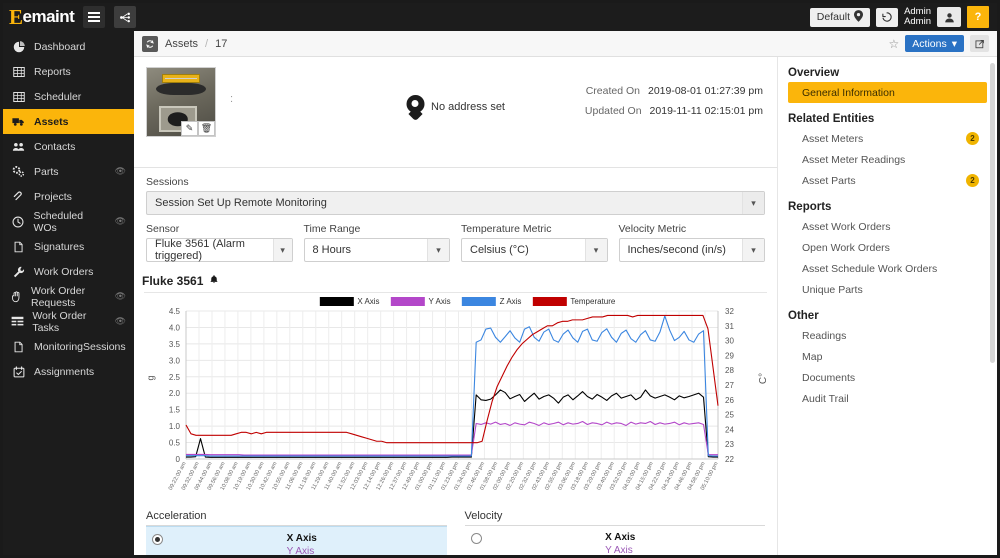 The image size is (1000, 558). Describe the element at coordinates (48, 16) in the screenshot. I see `logo-text: emaint` at that location.